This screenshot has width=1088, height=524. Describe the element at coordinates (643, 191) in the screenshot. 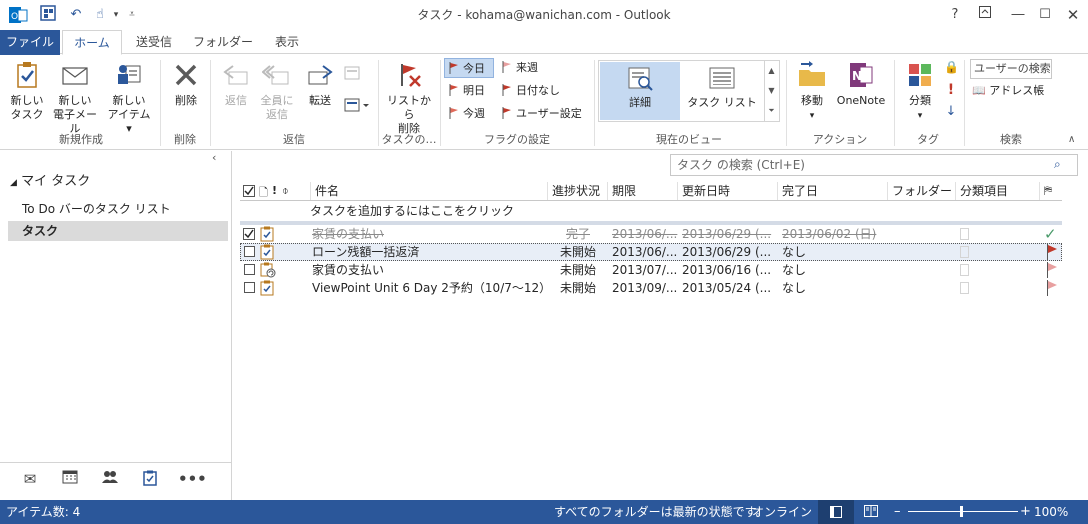

I see `column-header-due: 期限` at that location.